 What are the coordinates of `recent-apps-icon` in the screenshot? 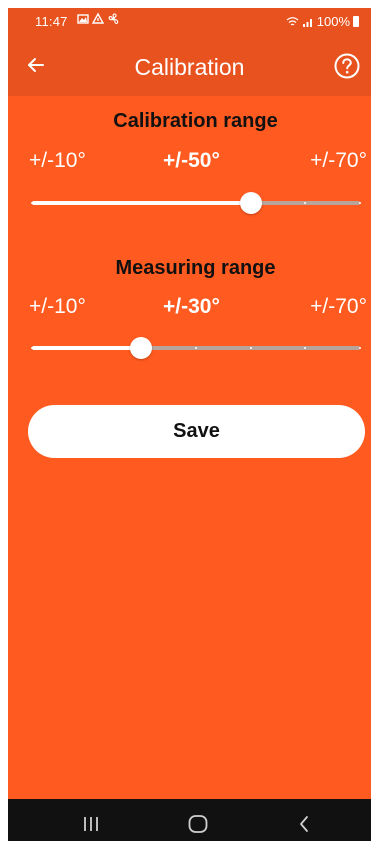 It's located at (91, 824).